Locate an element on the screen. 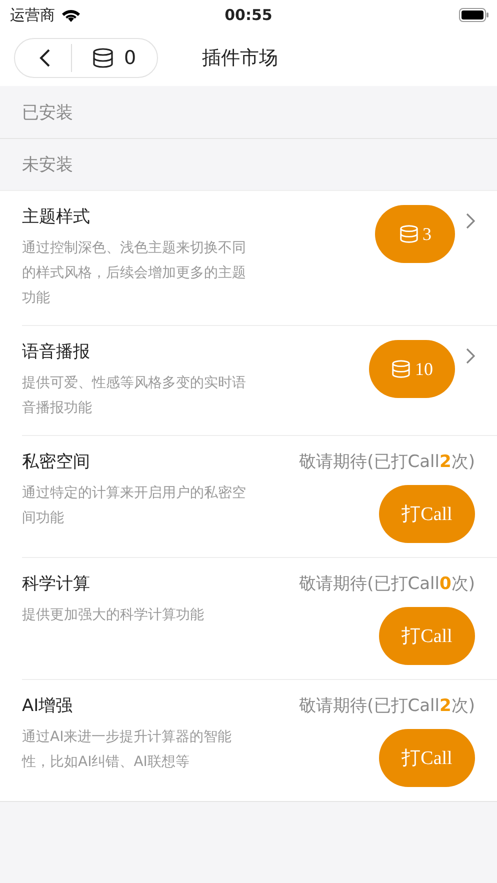  coin-count: 0 is located at coordinates (130, 58).